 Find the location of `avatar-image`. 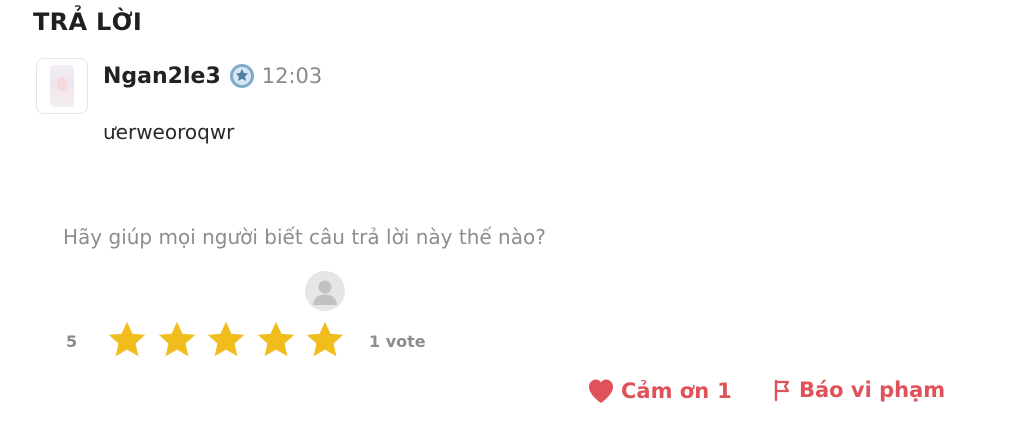

avatar-image is located at coordinates (62, 86).